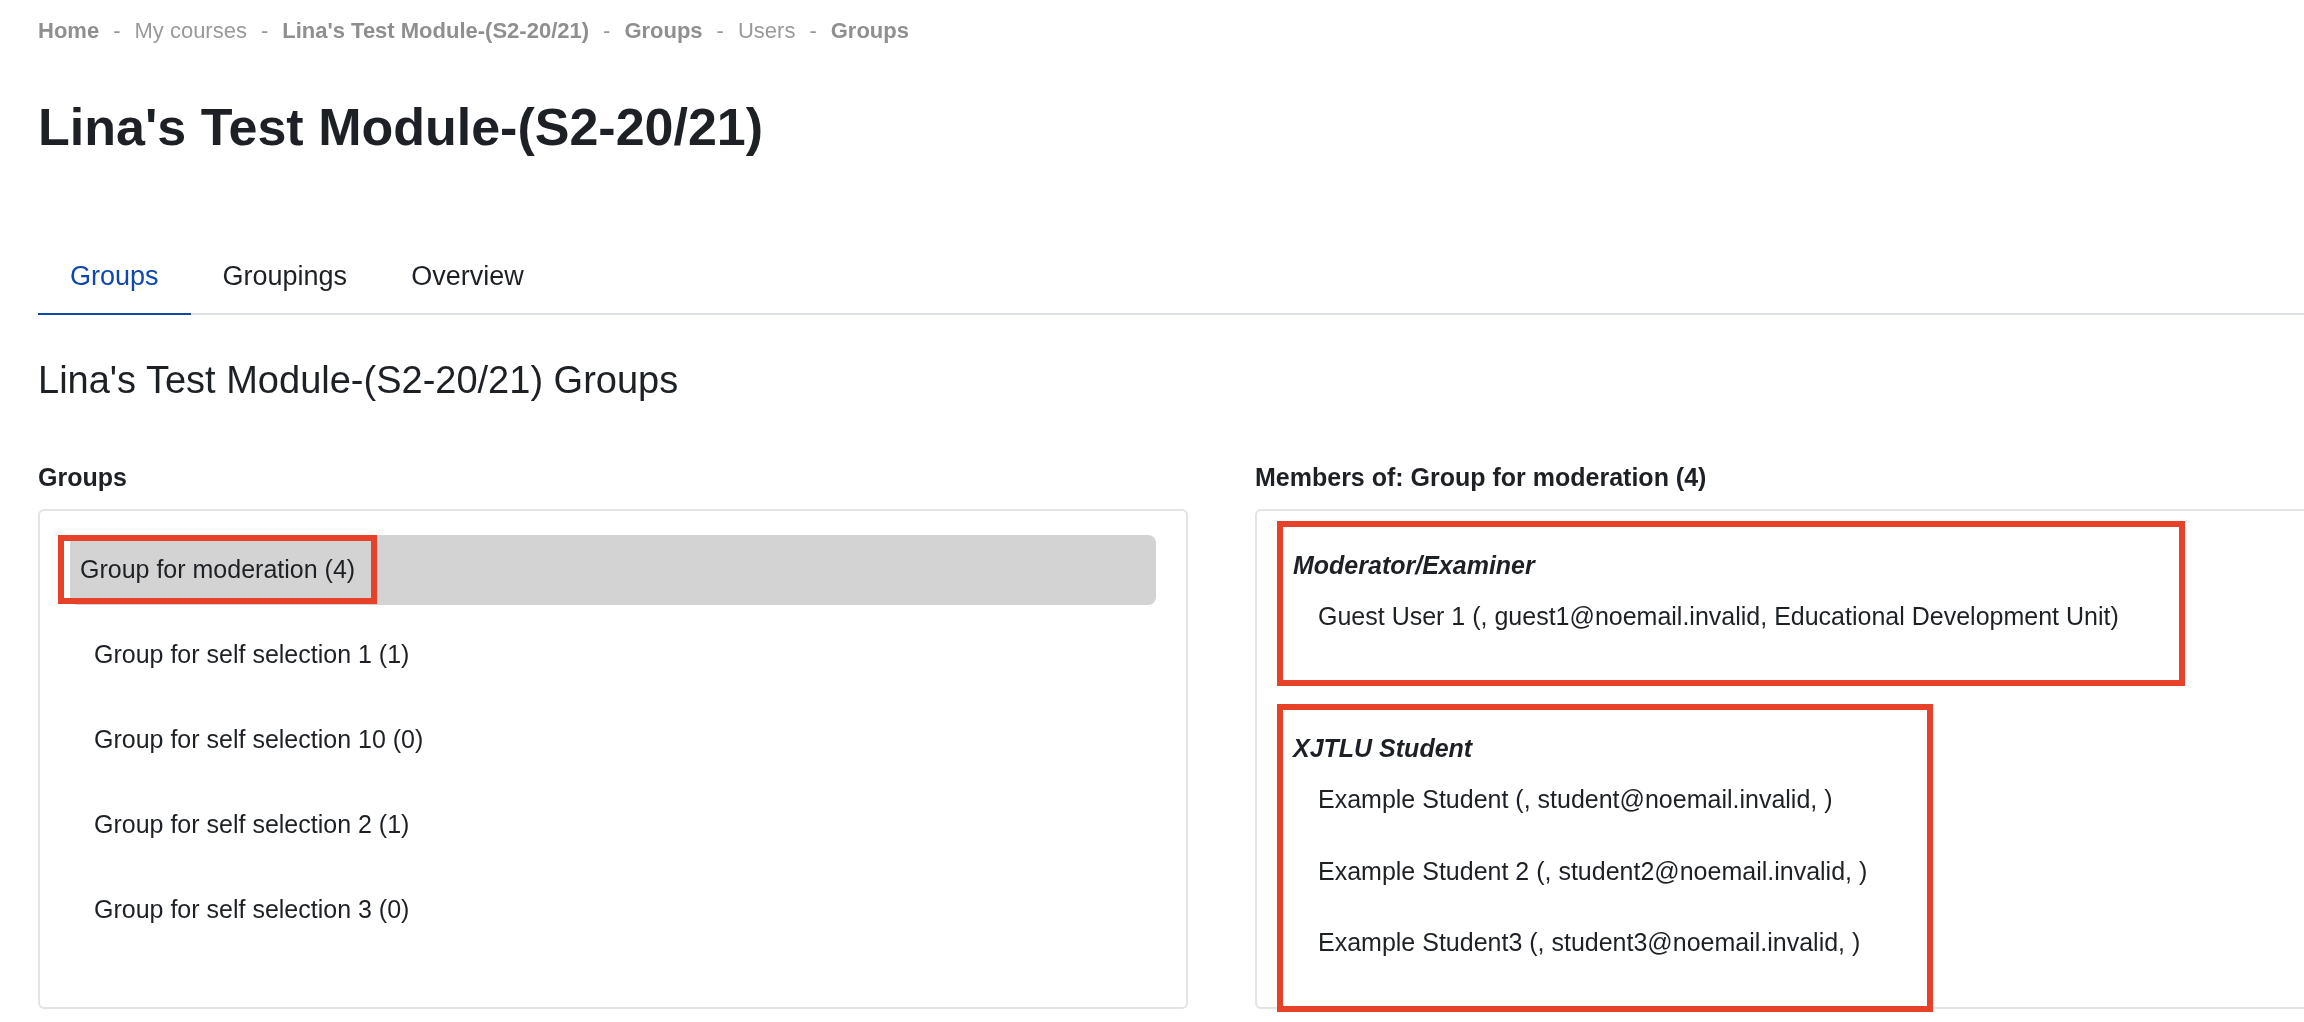 This screenshot has height=1022, width=2304. What do you see at coordinates (83, 477) in the screenshot?
I see `panel-label: Groups` at bounding box center [83, 477].